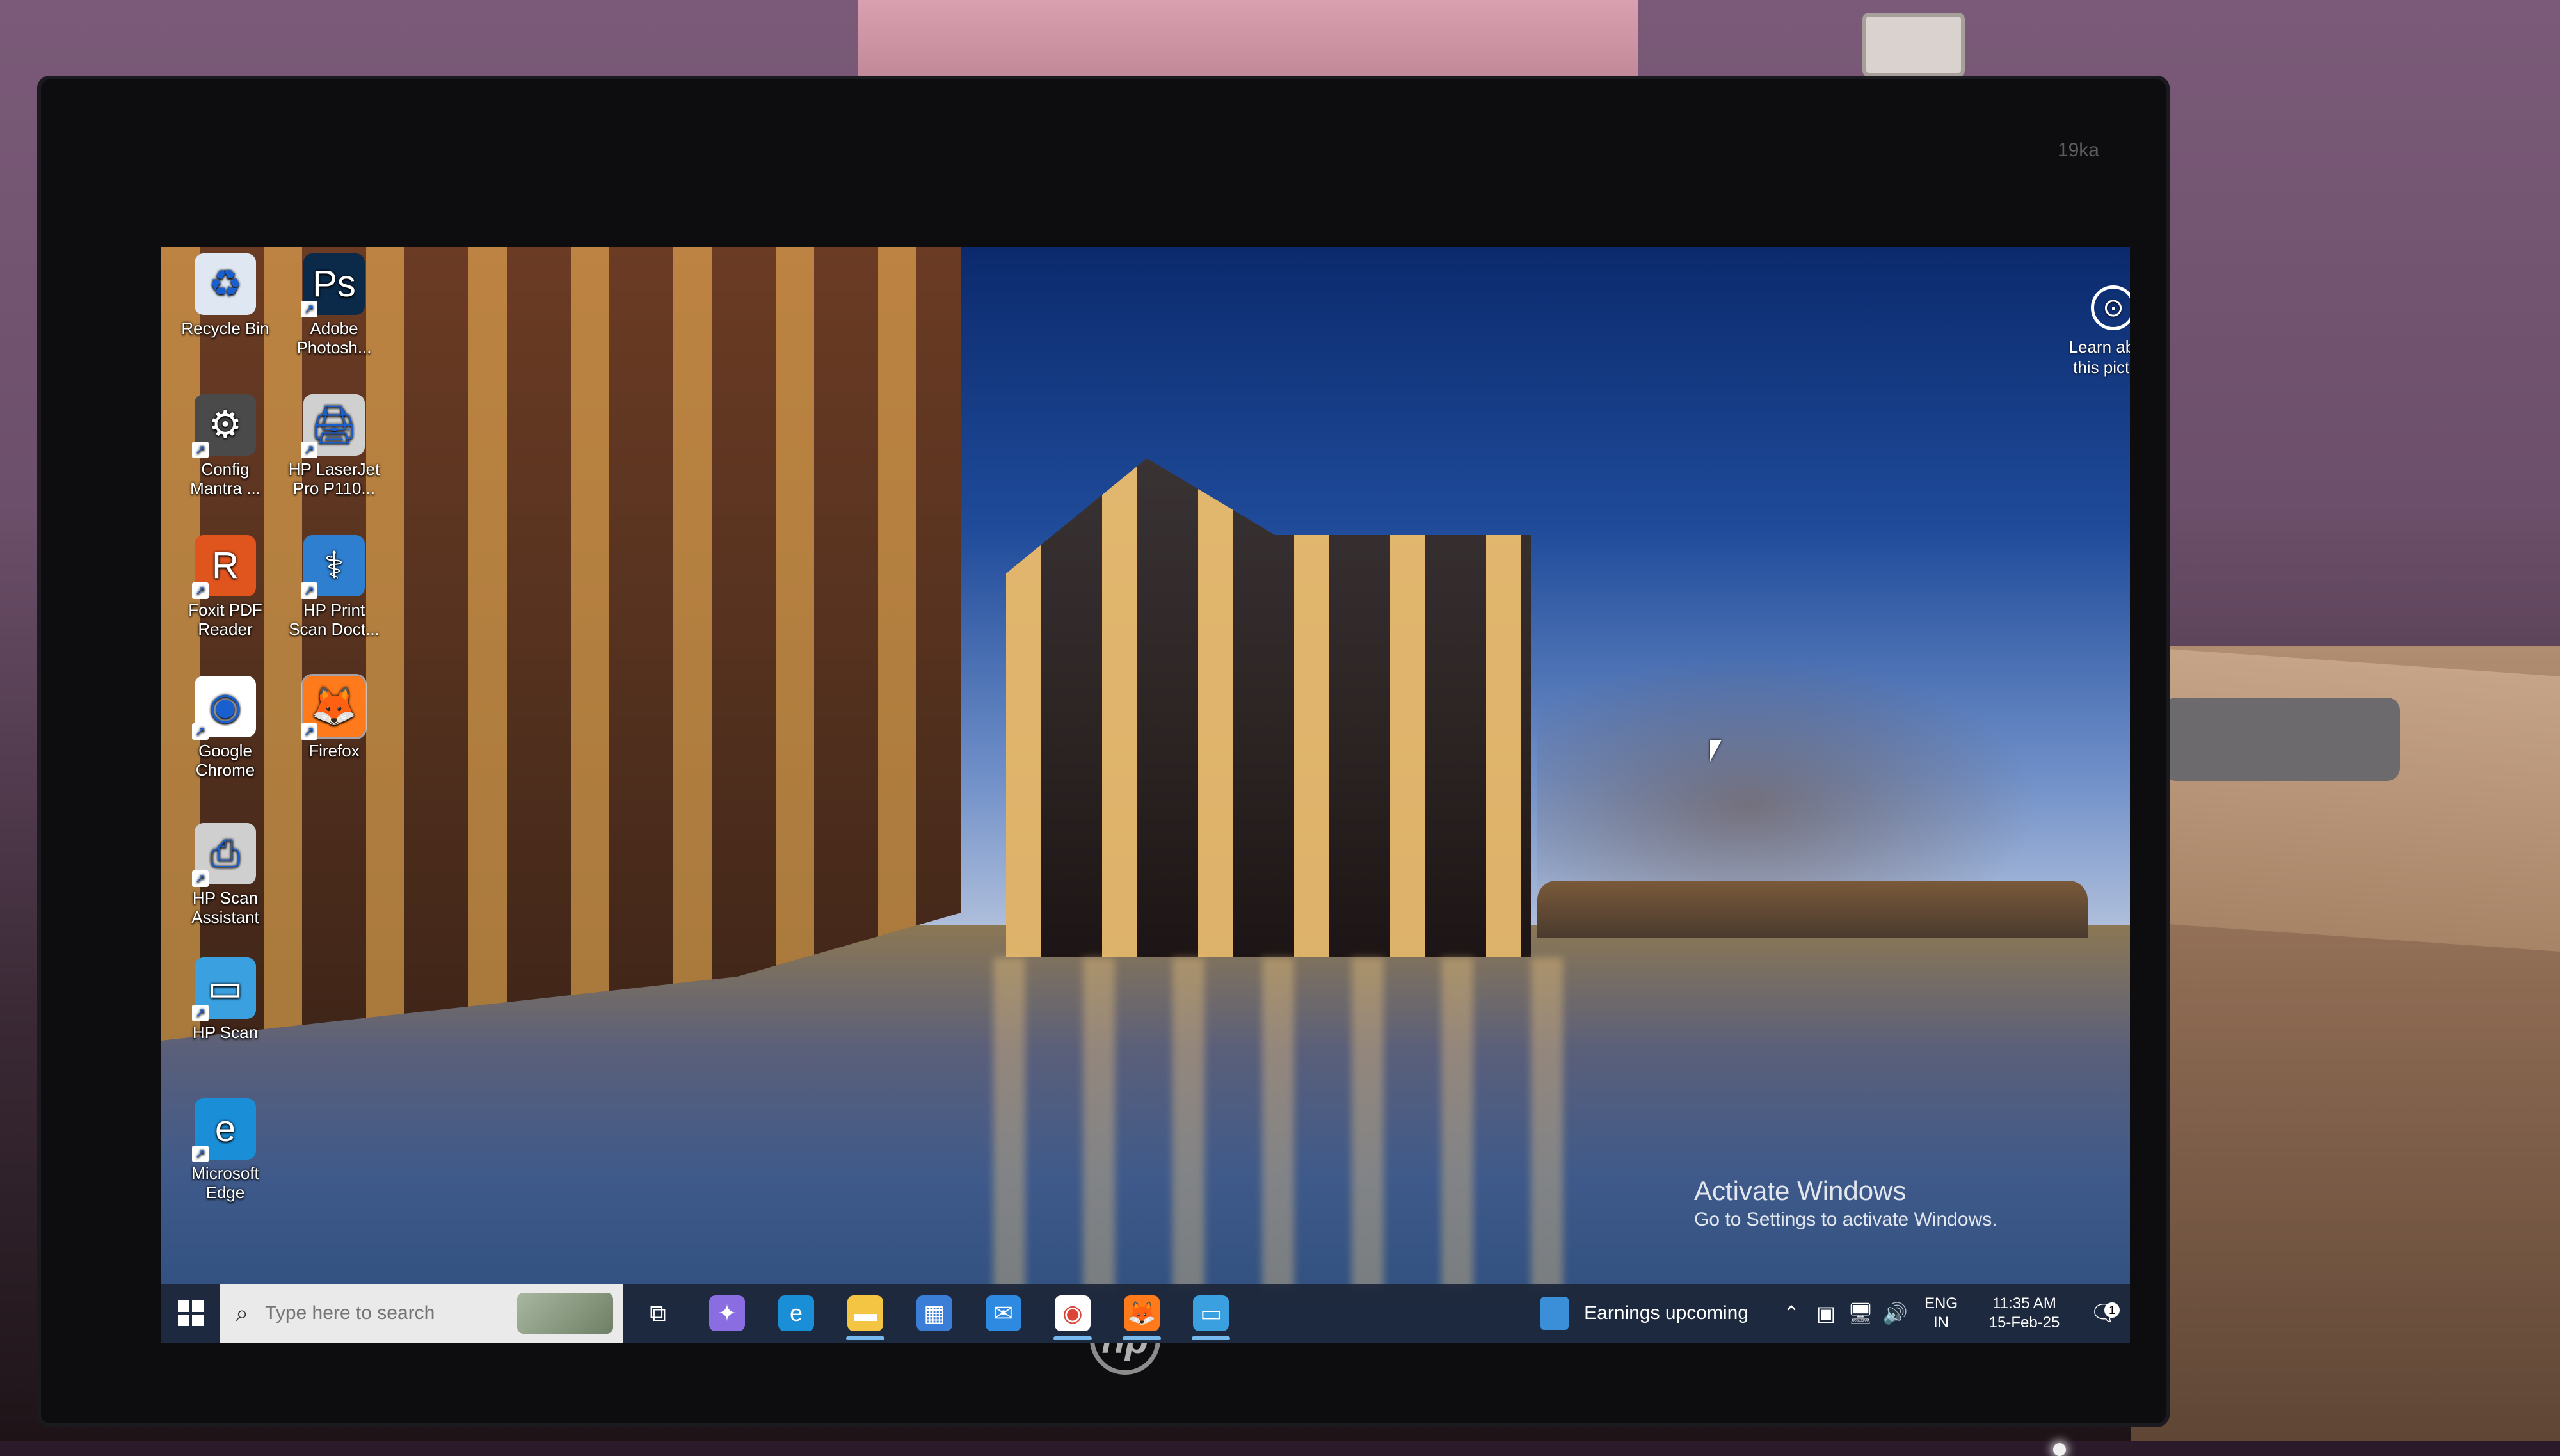 This screenshot has height=1456, width=2560. I want to click on wallpaper-trees, so click(1799, 778).